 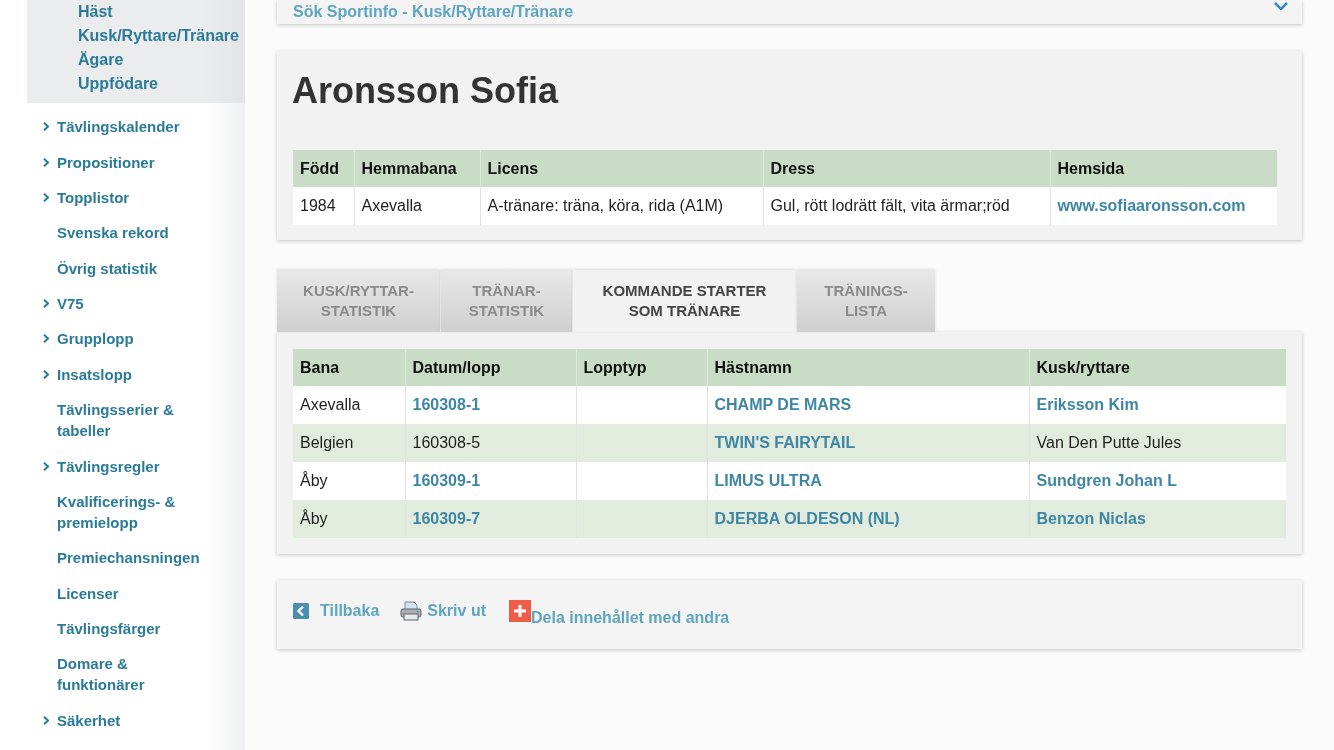 I want to click on tab: KOMMANDE STARTER SOM TRÄNARE, so click(x=684, y=301).